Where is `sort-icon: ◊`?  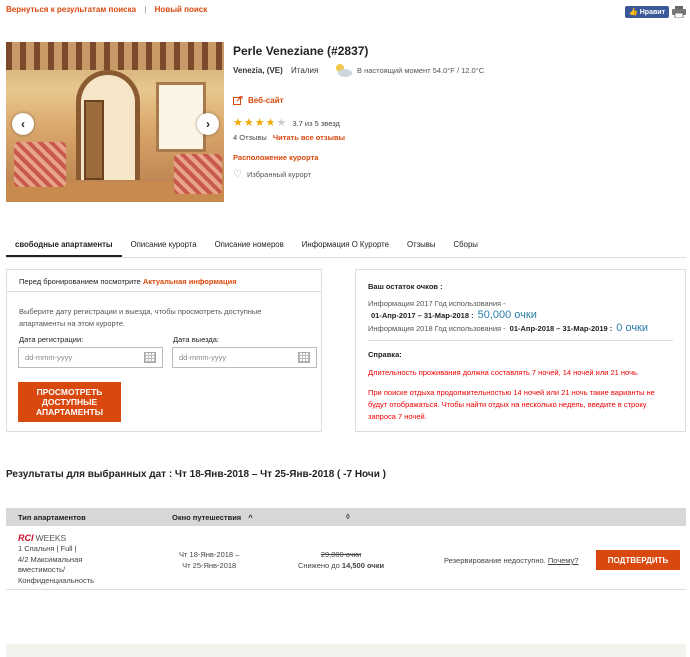
sort-icon: ◊ is located at coordinates (348, 516).